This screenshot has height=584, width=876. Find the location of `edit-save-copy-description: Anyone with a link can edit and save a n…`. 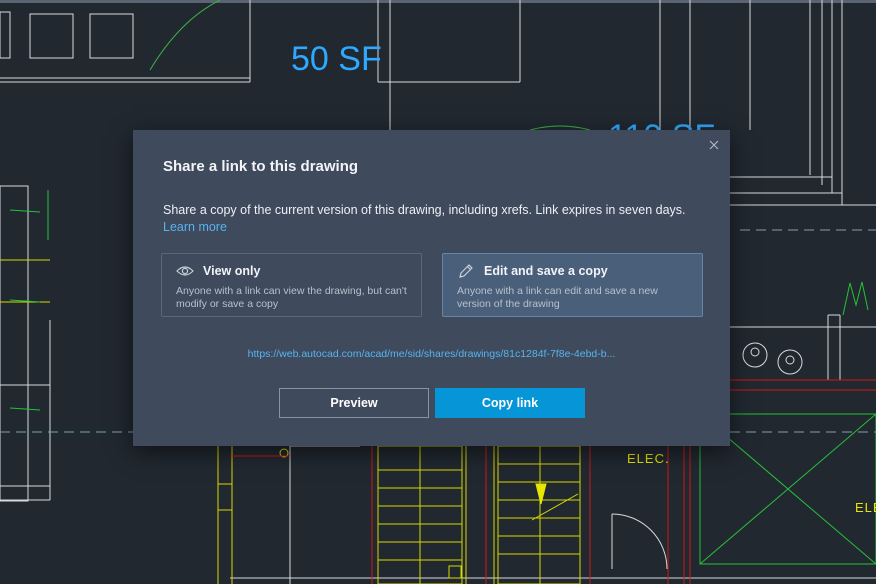

edit-save-copy-description: Anyone with a link can edit and save a n… is located at coordinates (557, 297).